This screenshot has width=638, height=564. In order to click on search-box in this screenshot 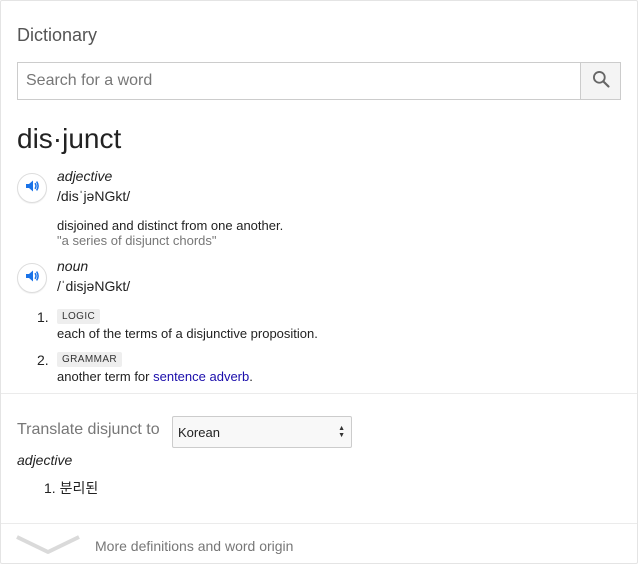, I will do `click(319, 81)`.